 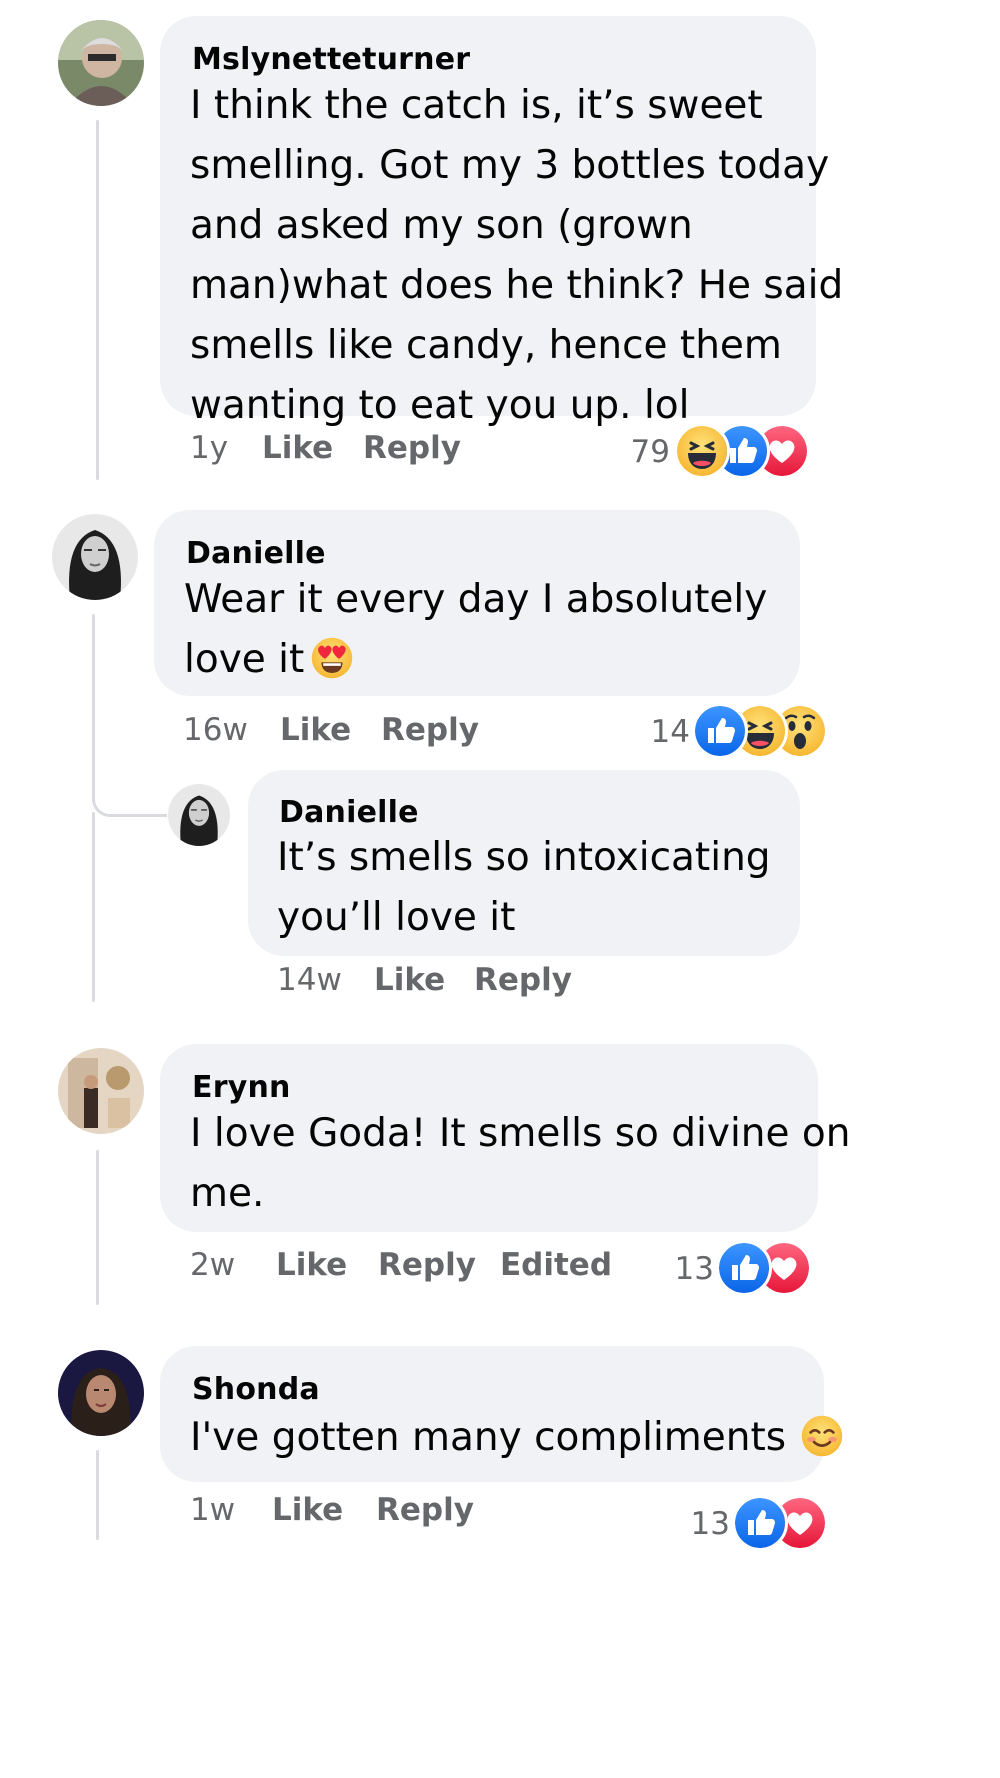 I want to click on comment-timestamp: 2w, so click(x=212, y=1265).